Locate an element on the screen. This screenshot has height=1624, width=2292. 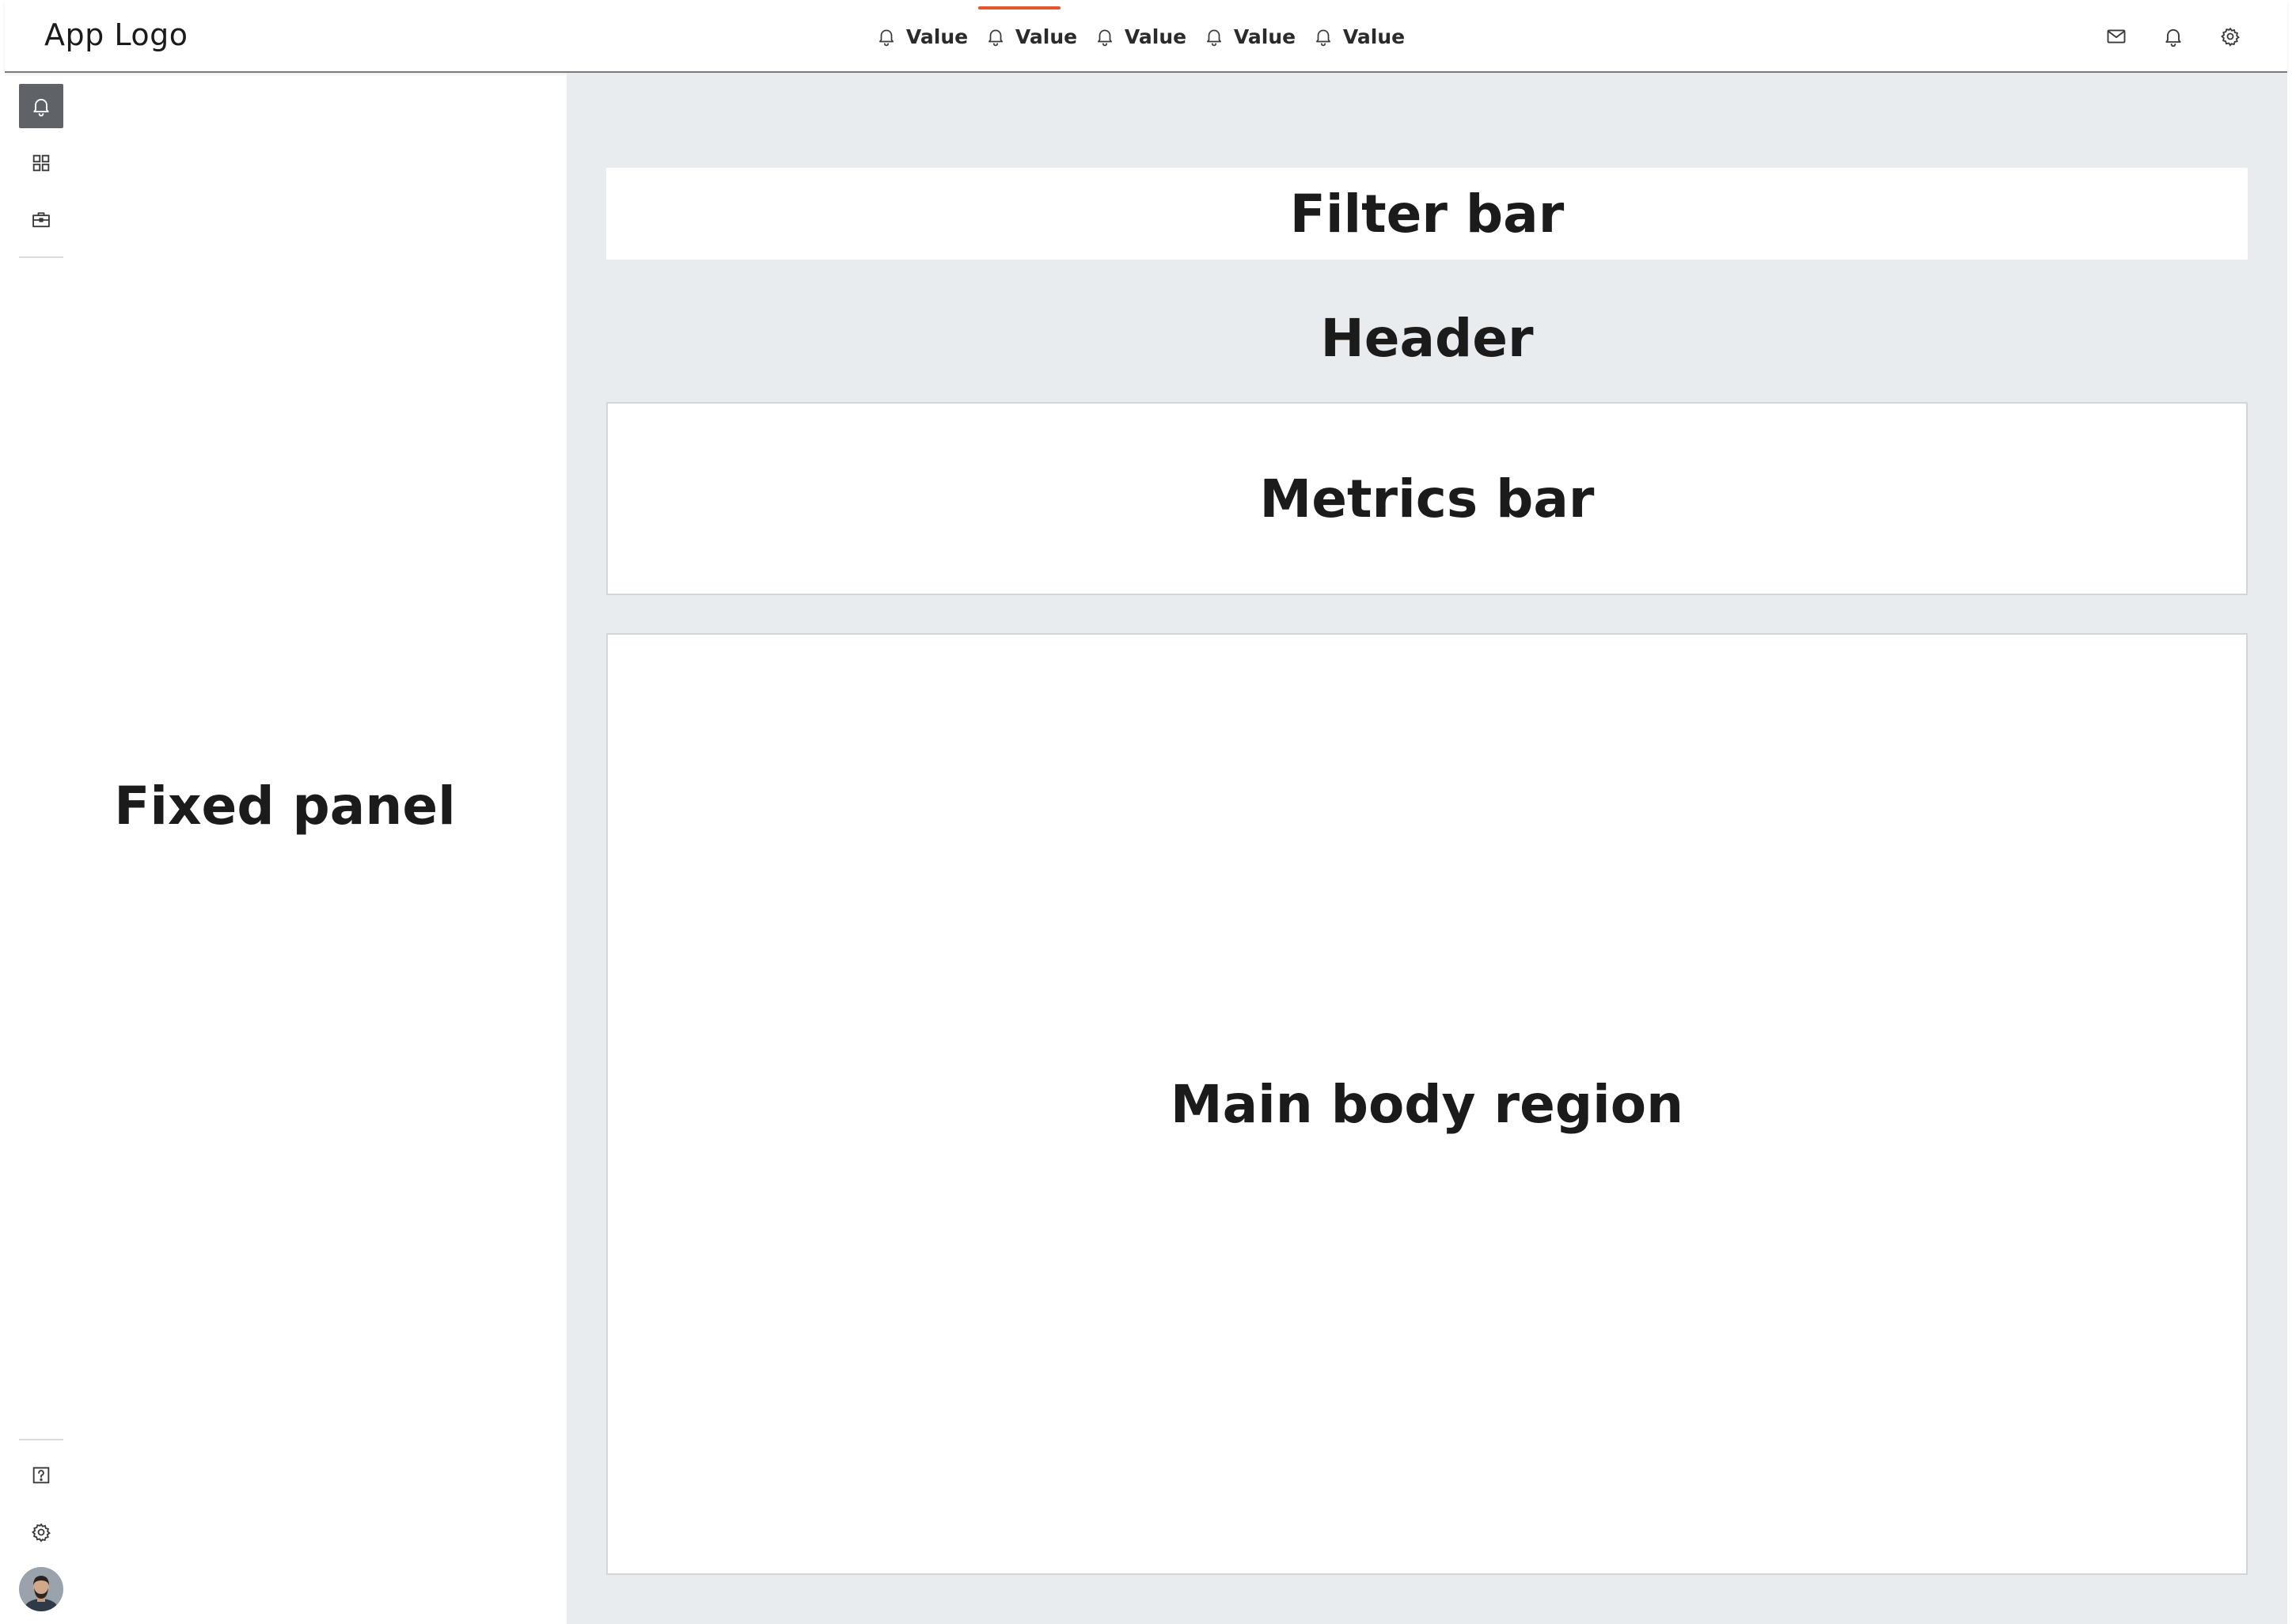
top-actions is located at coordinates (2173, 36).